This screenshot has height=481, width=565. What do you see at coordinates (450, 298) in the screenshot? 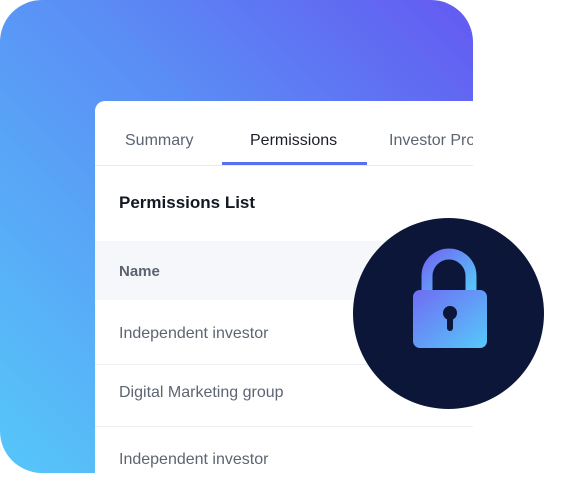
I see `lock-icon` at bounding box center [450, 298].